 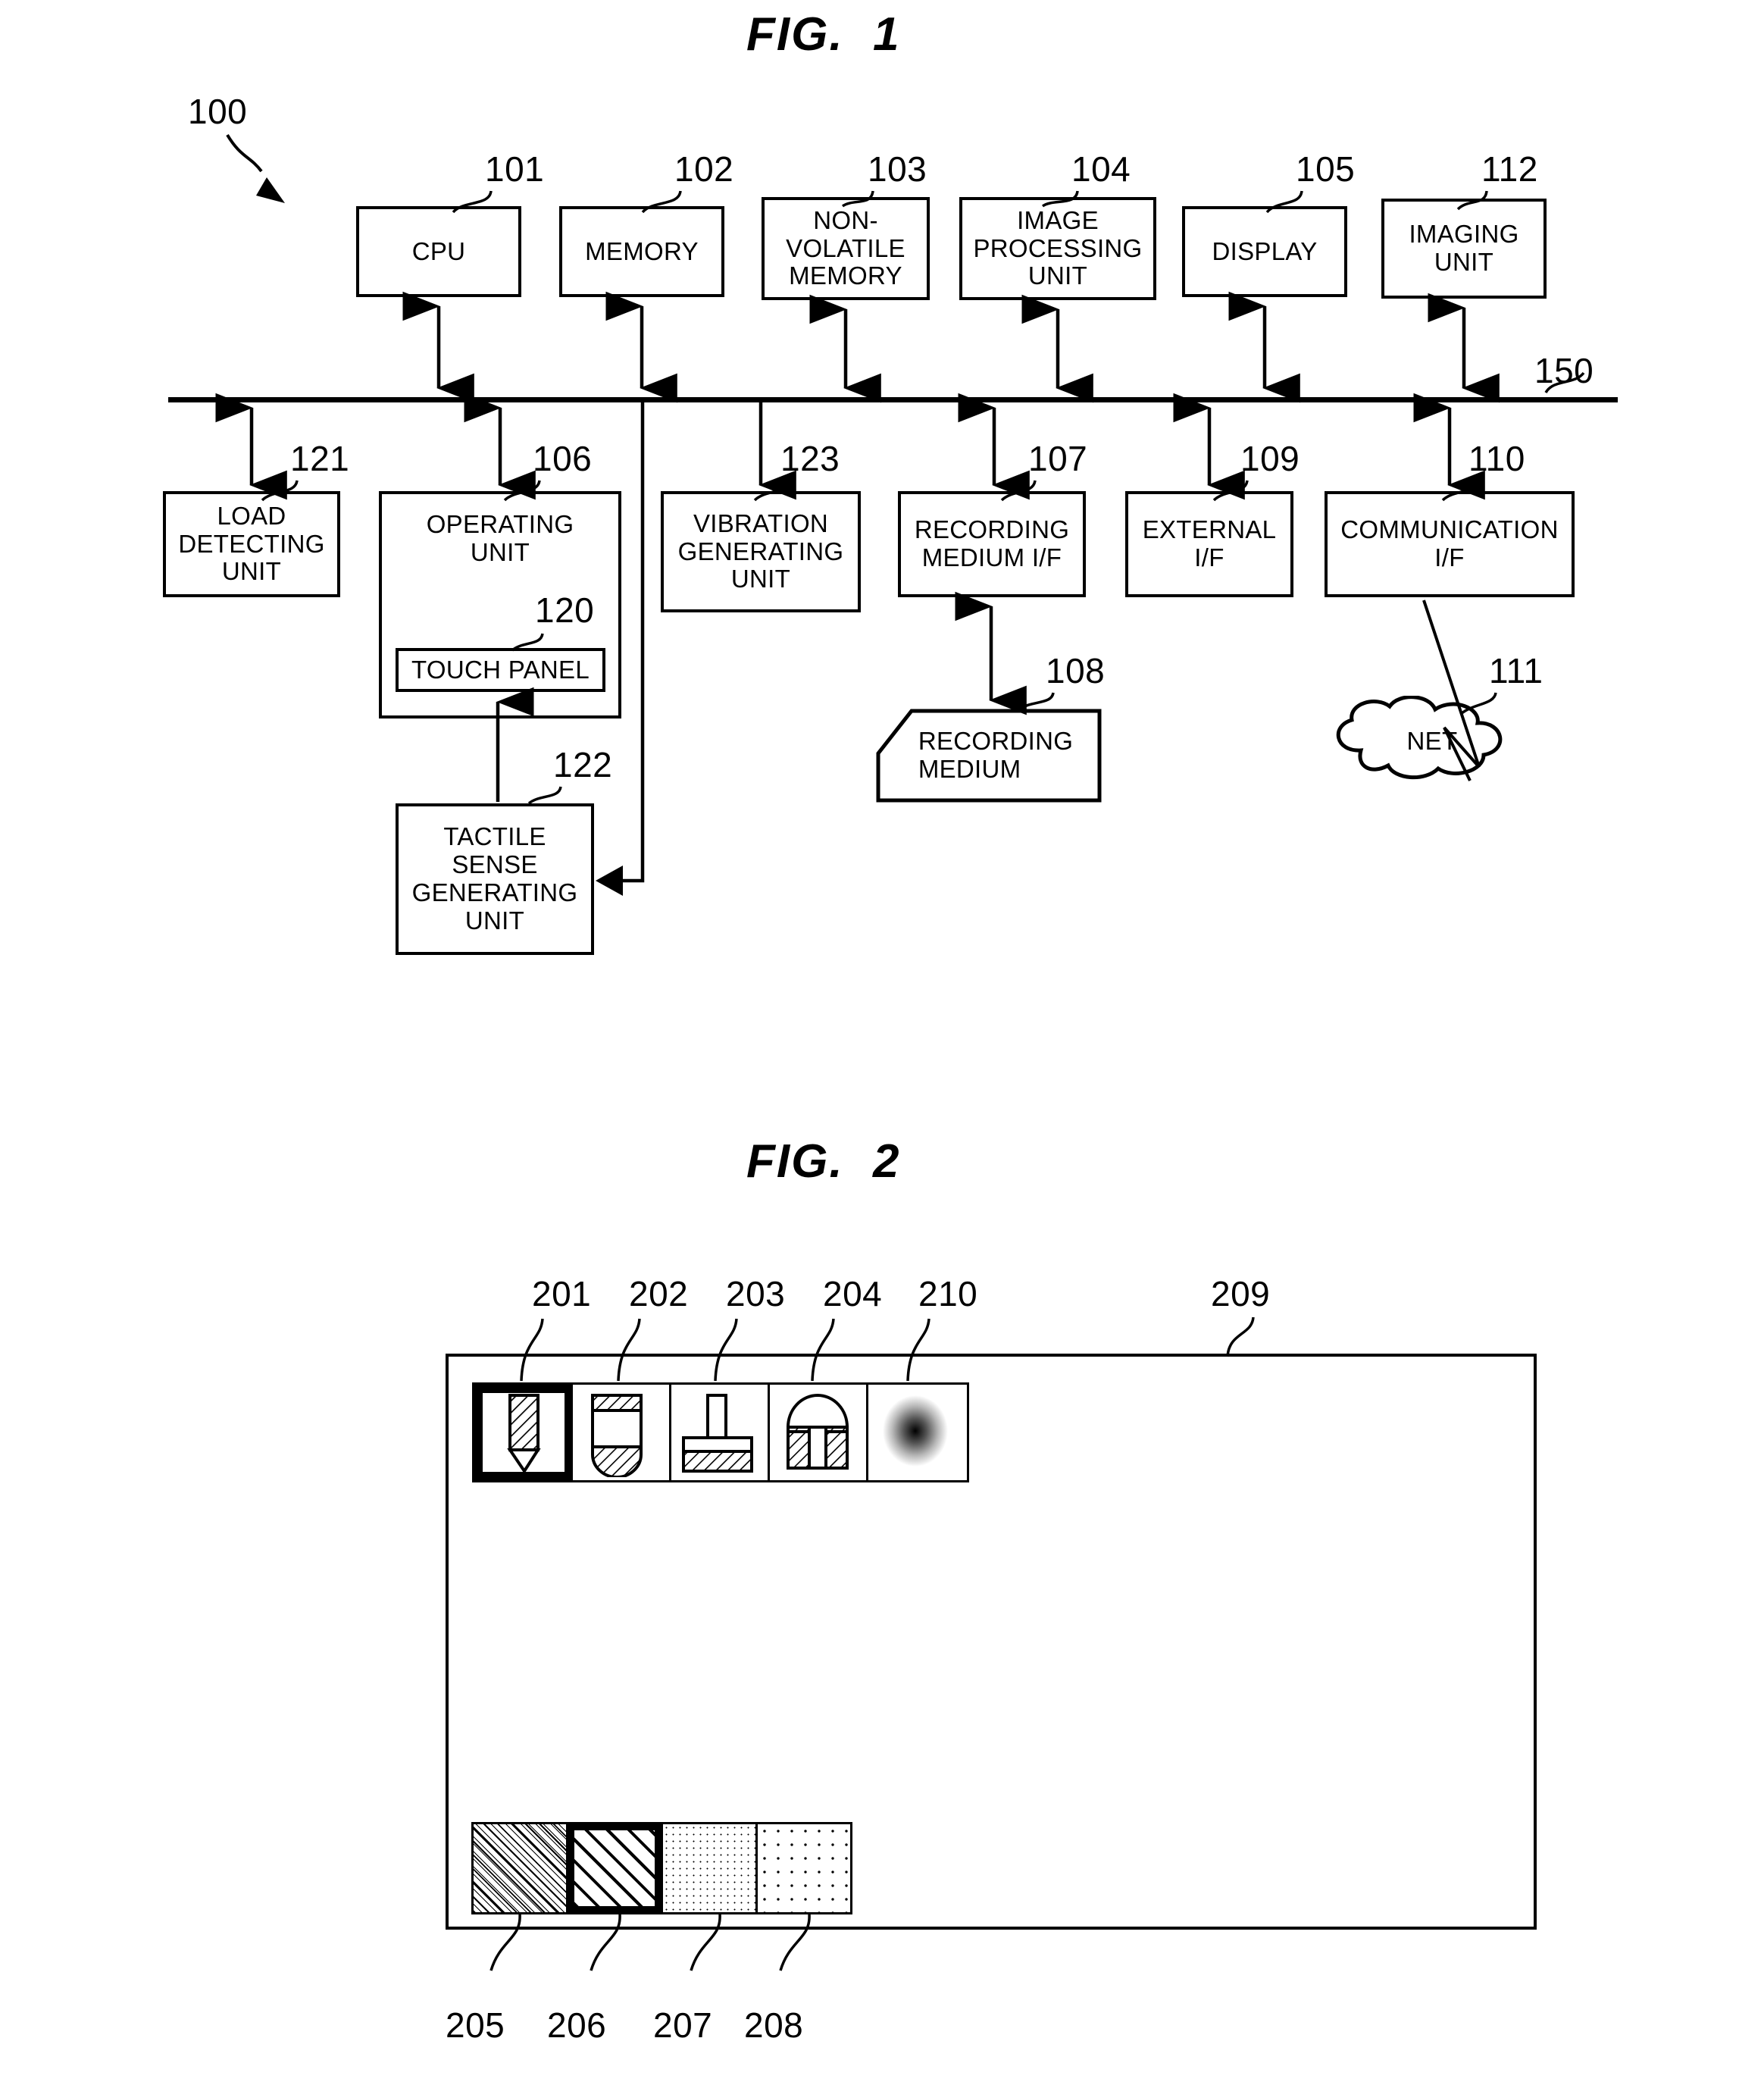 I want to click on block-display-label: DISPLAY, so click(x=1265, y=250).